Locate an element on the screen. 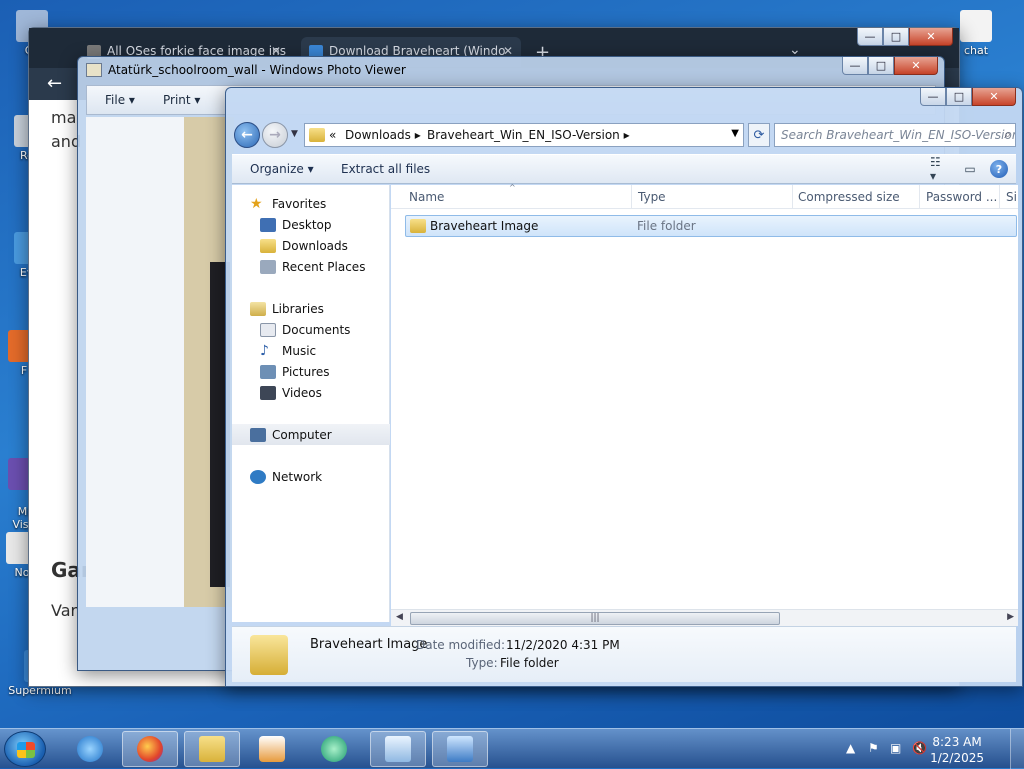 Image resolution: width=1024 pixels, height=769 pixels. forward-button: → is located at coordinates (275, 135).